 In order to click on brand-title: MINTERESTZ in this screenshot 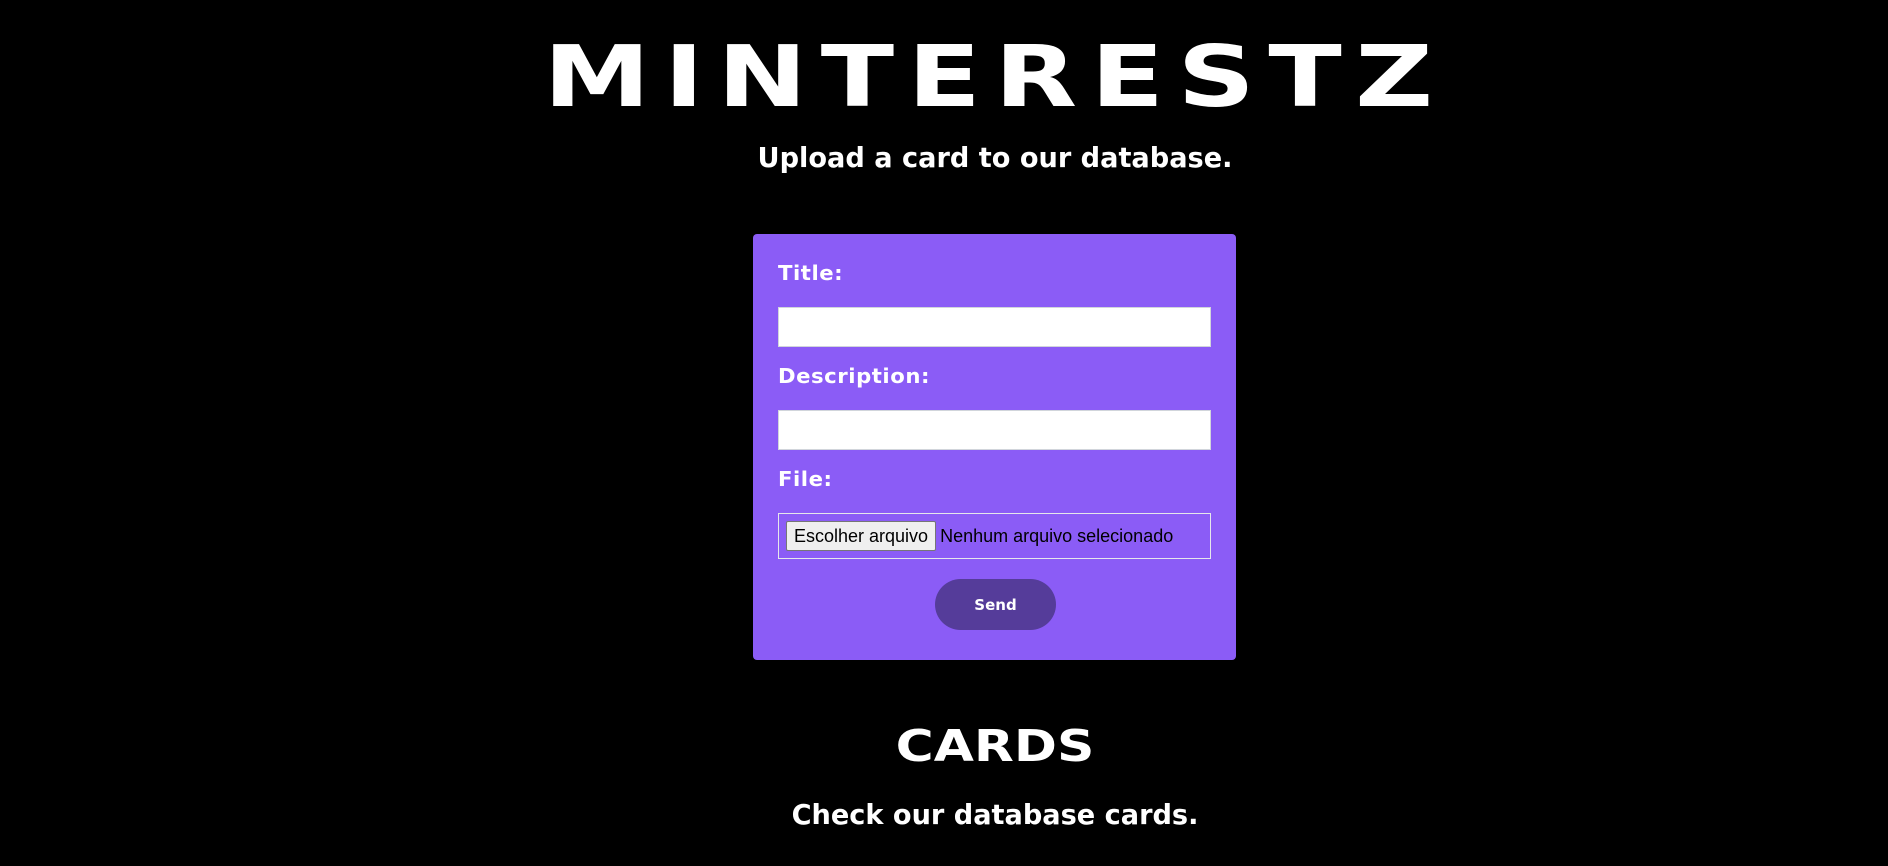, I will do `click(995, 77)`.